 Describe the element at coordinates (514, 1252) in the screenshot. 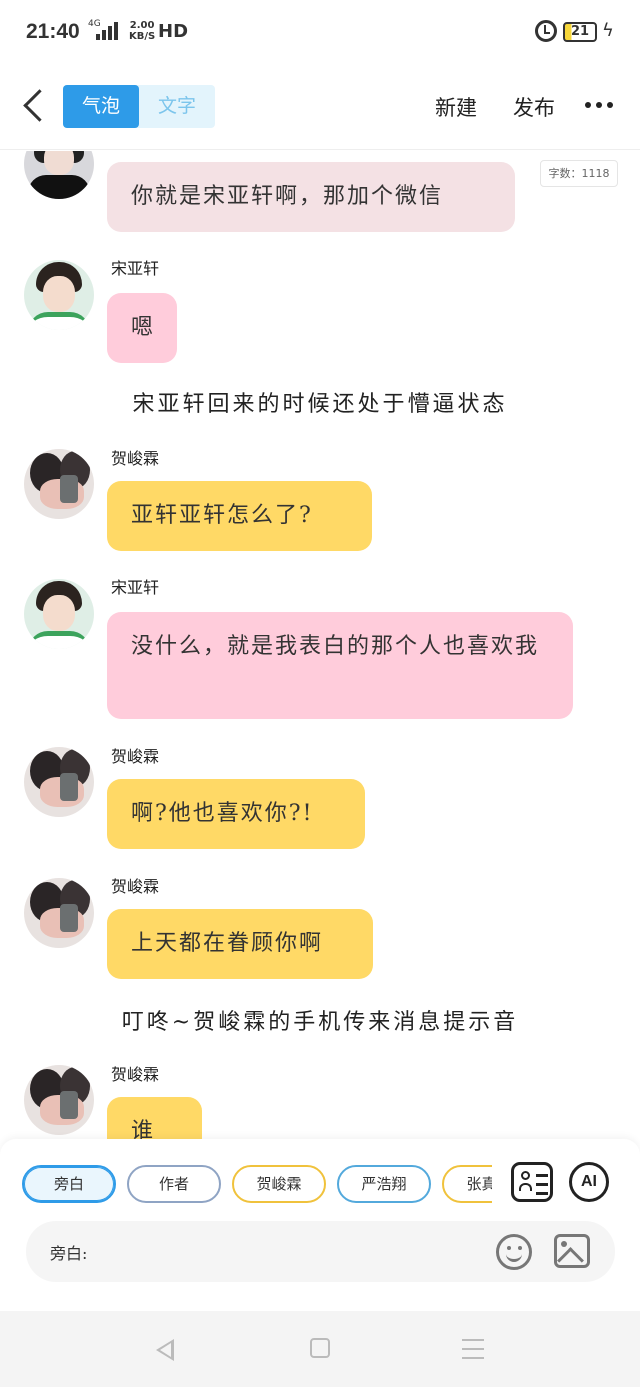

I see `emoji-icon` at that location.